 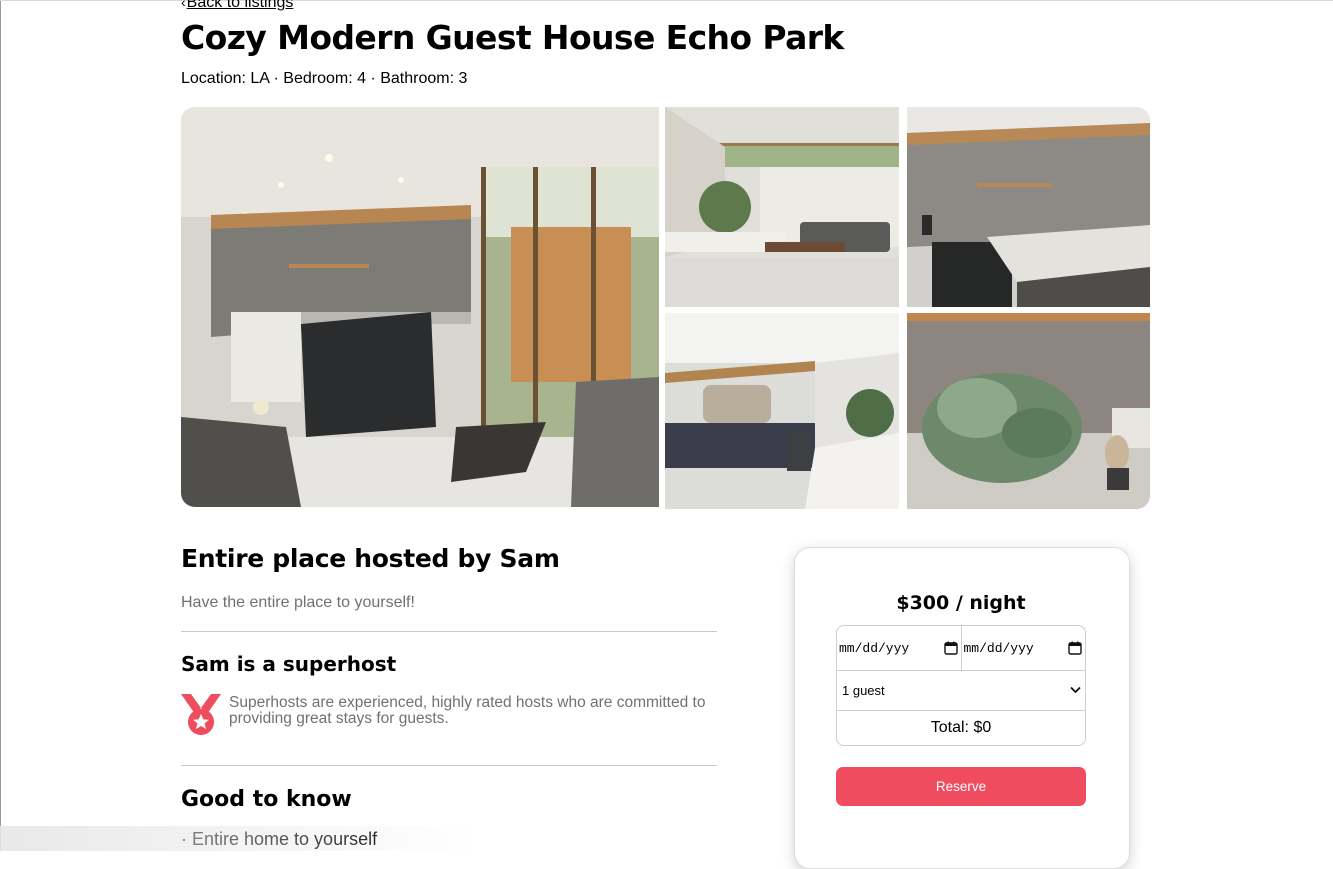 What do you see at coordinates (961, 786) in the screenshot?
I see `reserve-button: Reserve` at bounding box center [961, 786].